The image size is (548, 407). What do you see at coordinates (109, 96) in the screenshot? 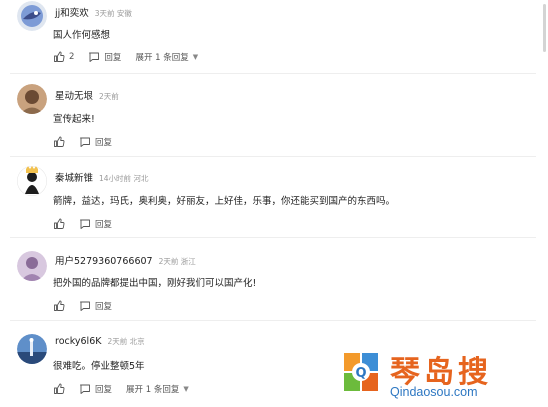
I see `comment-meta: 2天前` at bounding box center [109, 96].